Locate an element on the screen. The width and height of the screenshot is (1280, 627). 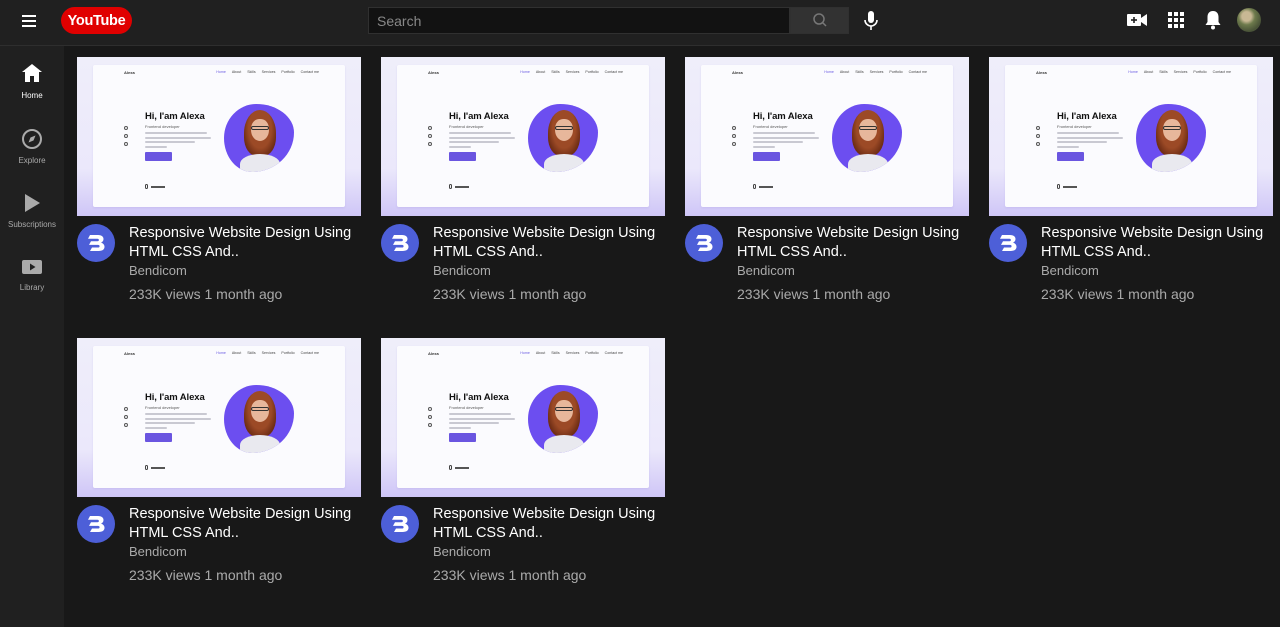
sidebar-item-library: Library is located at coordinates (32, 288).